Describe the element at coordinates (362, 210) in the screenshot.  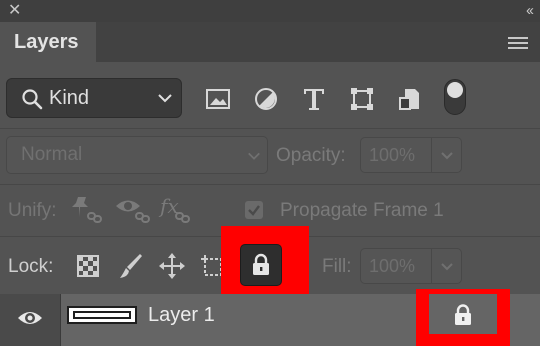
I see `propagate-frame-label: Propagate Frame 1` at that location.